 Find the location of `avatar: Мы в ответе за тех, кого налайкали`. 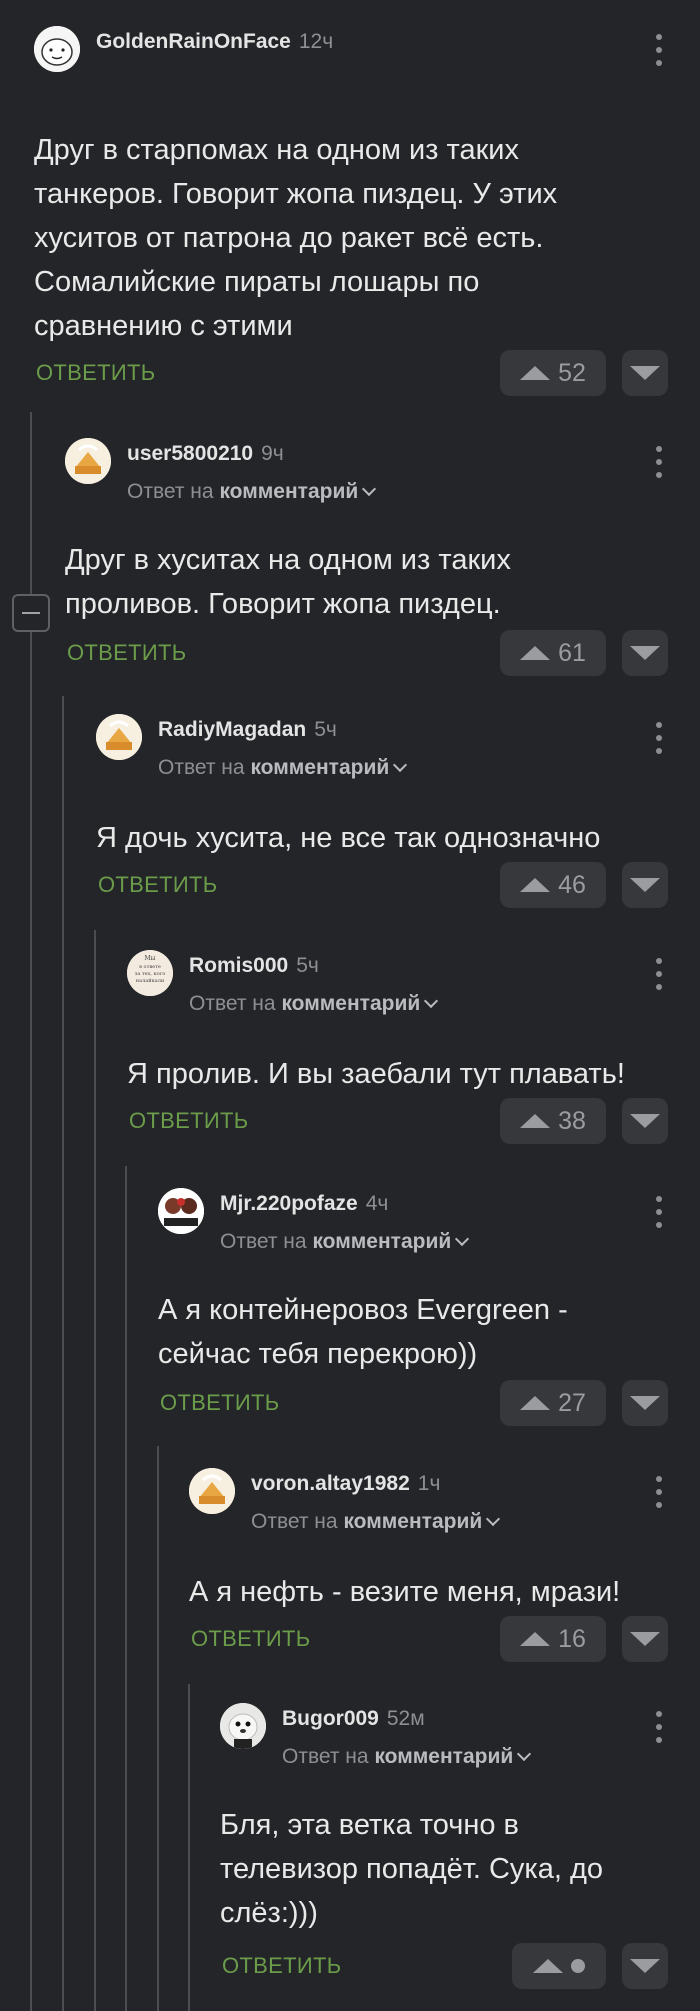

avatar: Мы в ответе за тех, кого налайкали is located at coordinates (150, 973).